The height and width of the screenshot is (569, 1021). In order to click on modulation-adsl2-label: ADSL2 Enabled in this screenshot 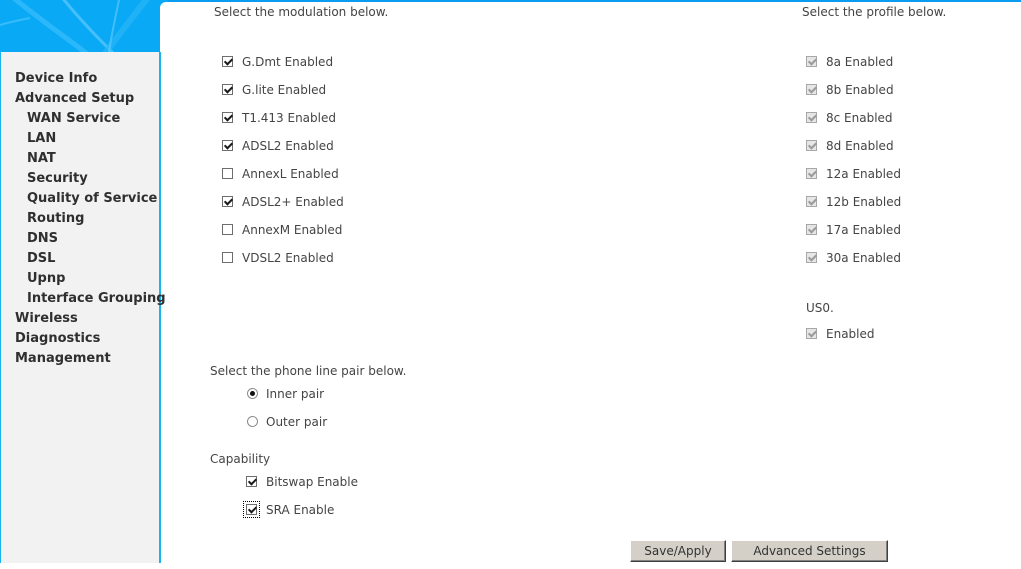, I will do `click(288, 146)`.